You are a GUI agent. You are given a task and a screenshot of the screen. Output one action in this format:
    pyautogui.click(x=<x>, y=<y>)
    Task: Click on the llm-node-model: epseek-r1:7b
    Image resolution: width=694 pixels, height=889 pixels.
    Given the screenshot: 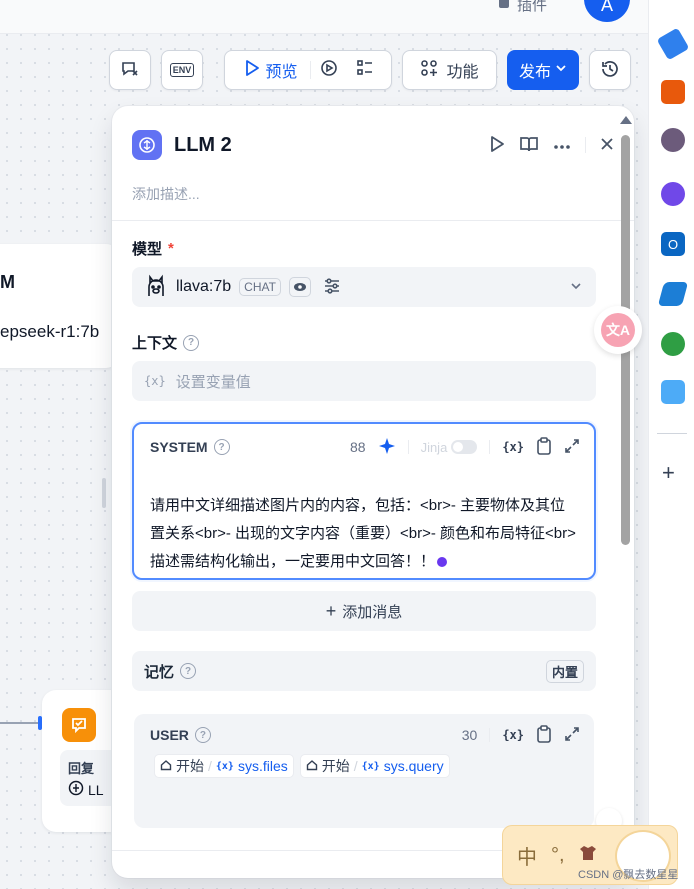 What is the action you would take?
    pyautogui.click(x=50, y=331)
    